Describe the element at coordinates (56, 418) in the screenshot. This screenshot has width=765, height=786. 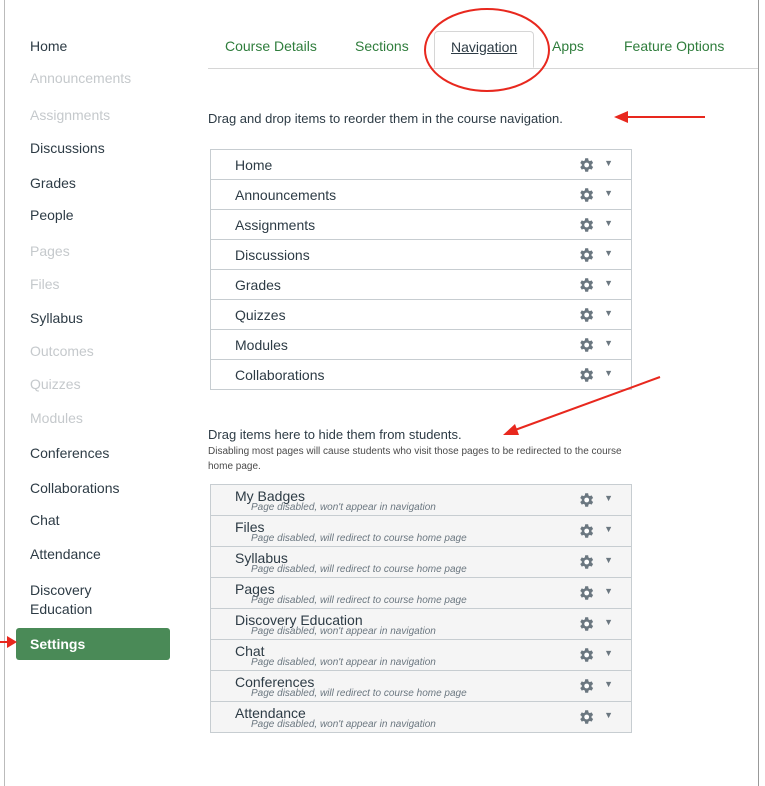
I see `sidebar-item-modules: Modules` at that location.